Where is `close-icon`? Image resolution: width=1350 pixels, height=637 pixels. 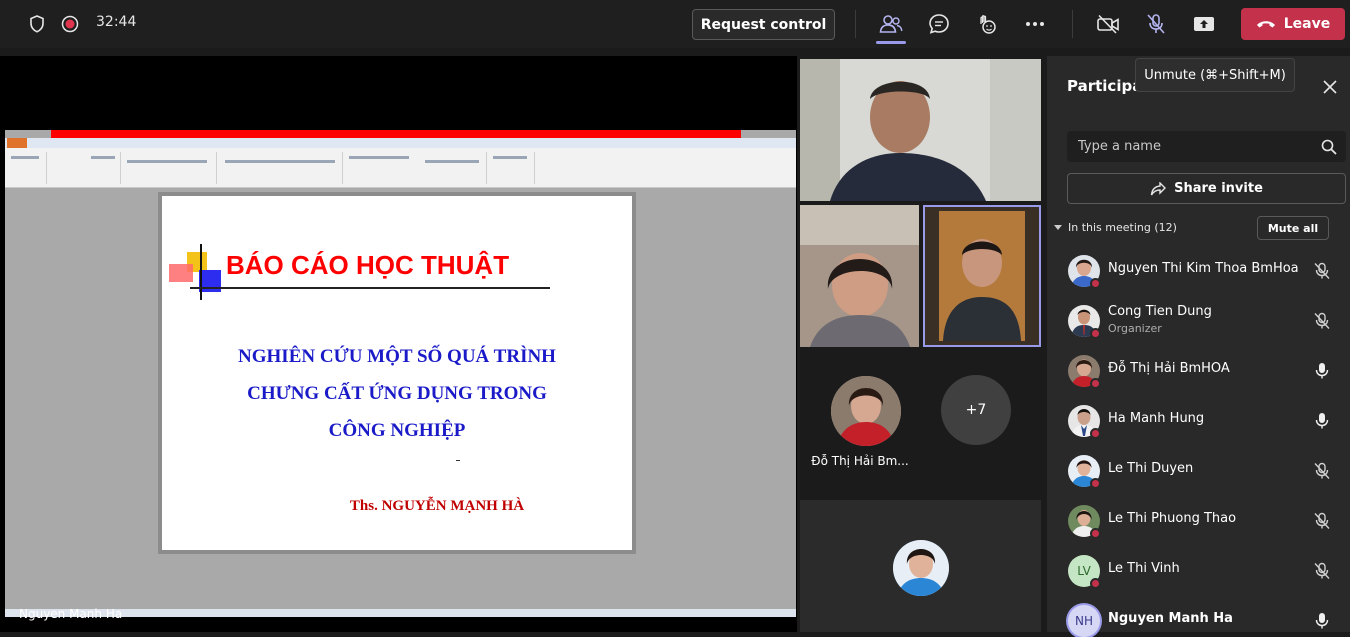 close-icon is located at coordinates (1330, 87).